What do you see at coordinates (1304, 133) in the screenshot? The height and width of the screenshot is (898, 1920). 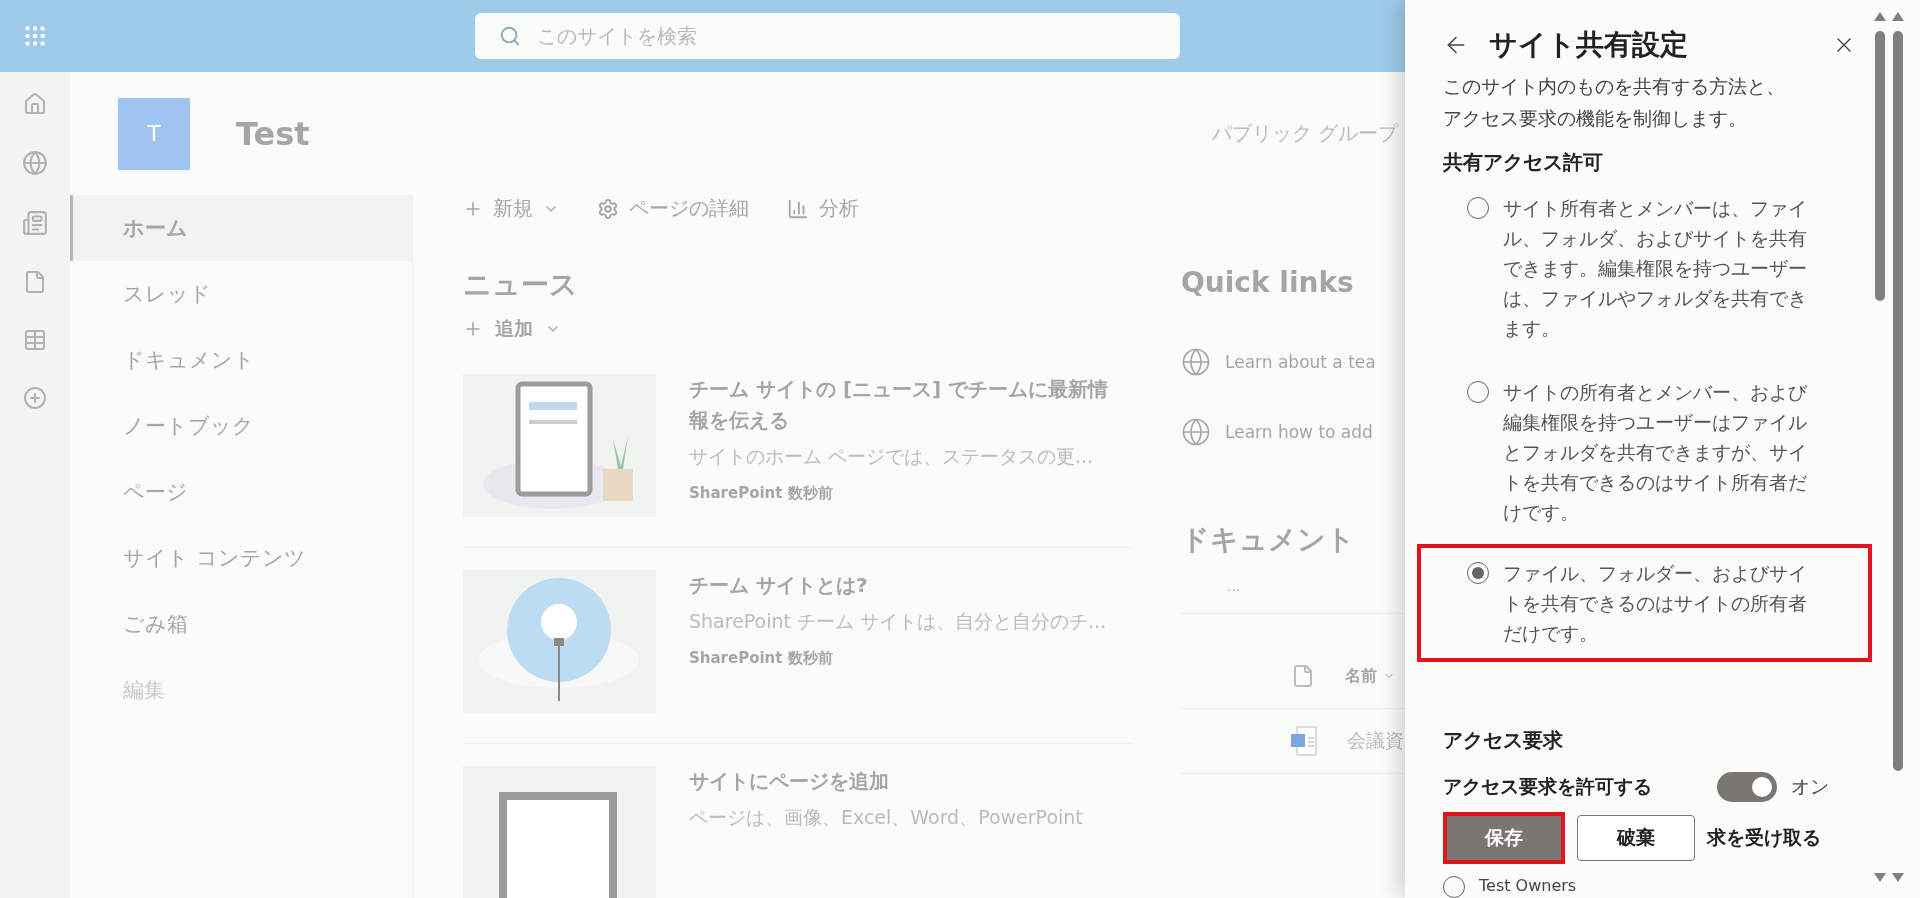 I see `group-type: パブリック グループ` at bounding box center [1304, 133].